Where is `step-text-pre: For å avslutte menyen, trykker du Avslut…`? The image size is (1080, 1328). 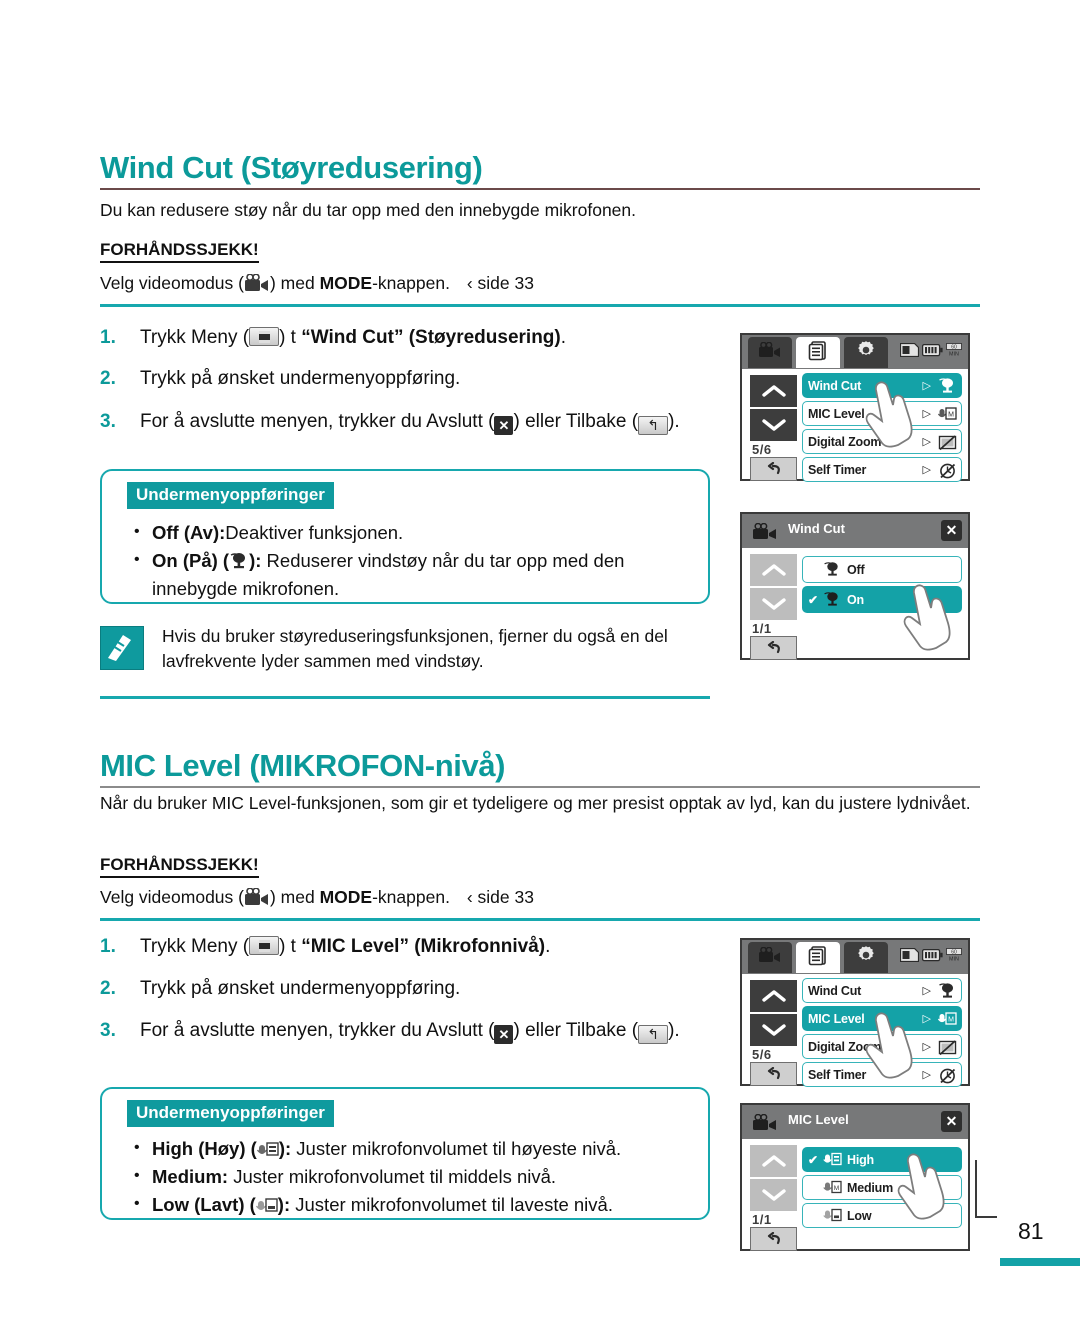
step-text-pre: For å avslutte menyen, trykker du Avslut… is located at coordinates (317, 421).